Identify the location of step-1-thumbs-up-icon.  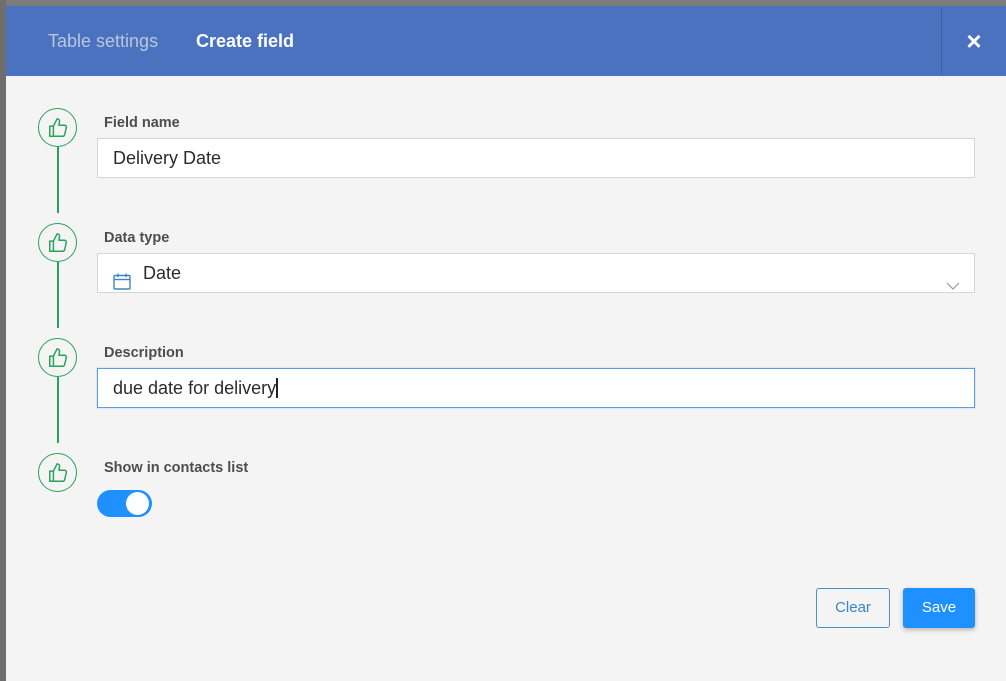
(57, 127).